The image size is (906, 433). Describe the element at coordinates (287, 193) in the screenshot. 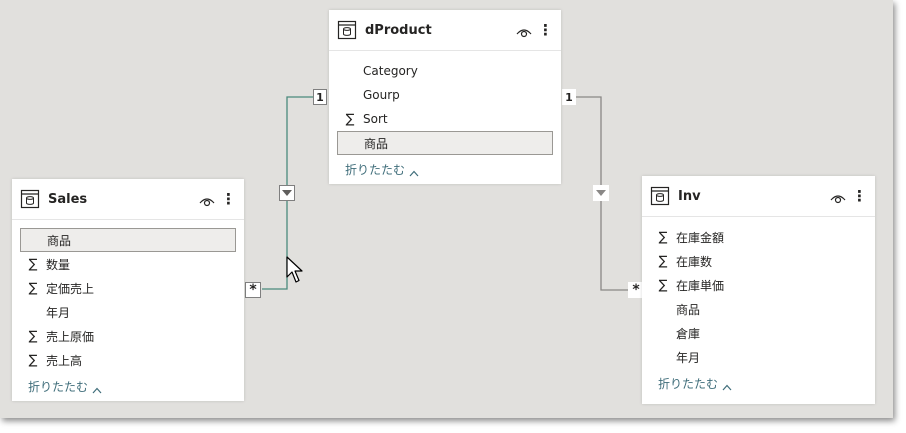

I see `filter-direction-icon-sales-rel` at that location.